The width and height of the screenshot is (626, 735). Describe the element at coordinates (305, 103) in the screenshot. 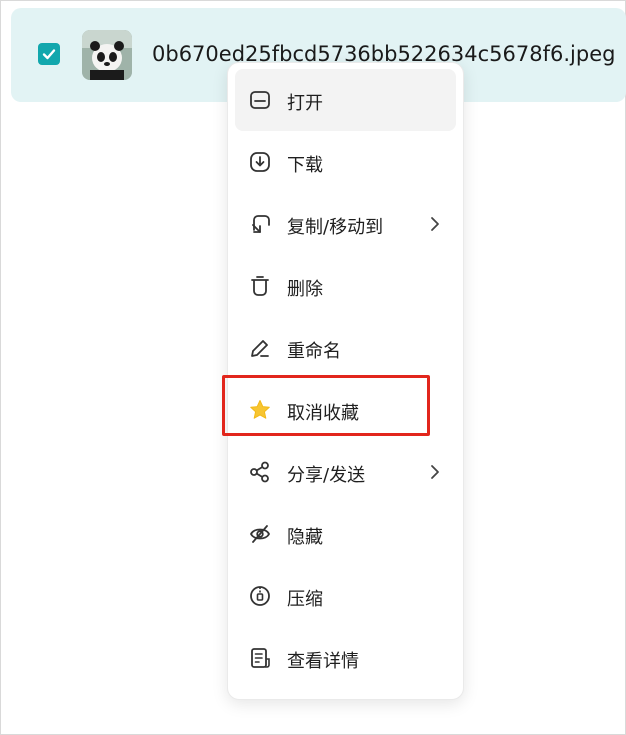

I see `menu-item-label: 打开` at that location.